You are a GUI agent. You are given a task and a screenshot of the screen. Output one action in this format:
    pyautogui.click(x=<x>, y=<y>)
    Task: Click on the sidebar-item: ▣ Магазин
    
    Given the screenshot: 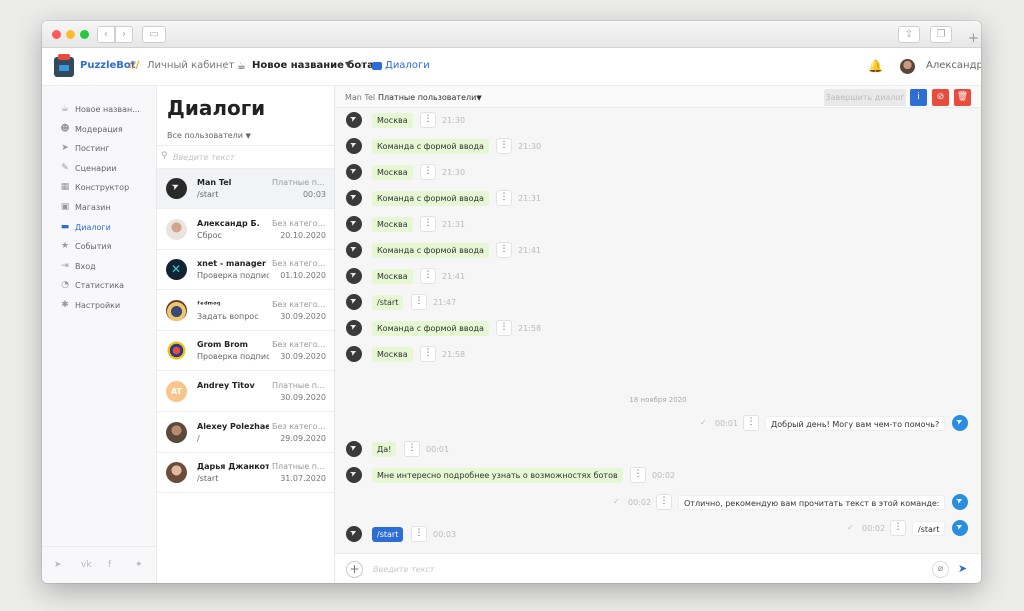 What is the action you would take?
    pyautogui.click(x=99, y=207)
    